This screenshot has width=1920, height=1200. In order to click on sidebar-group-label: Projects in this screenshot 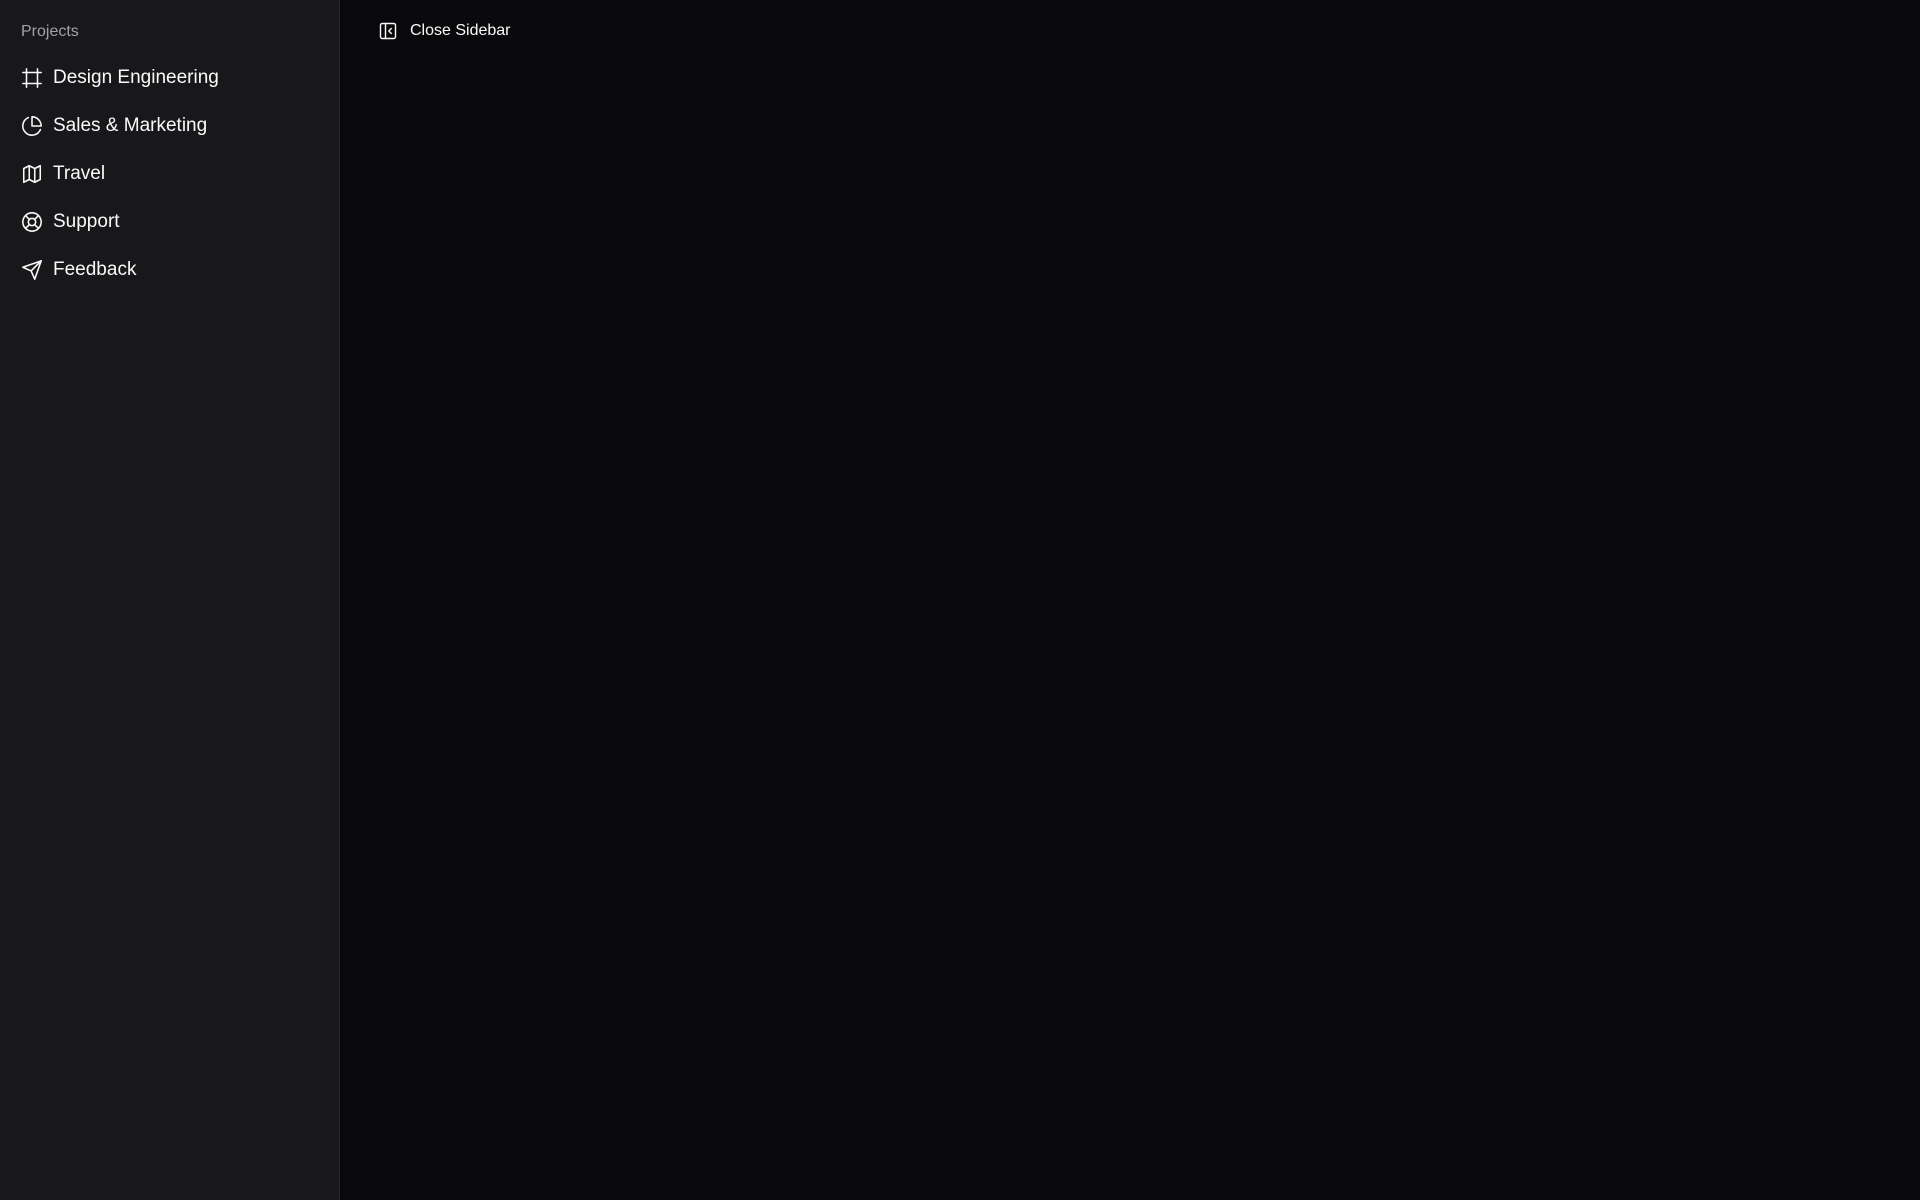, I will do `click(50, 31)`.